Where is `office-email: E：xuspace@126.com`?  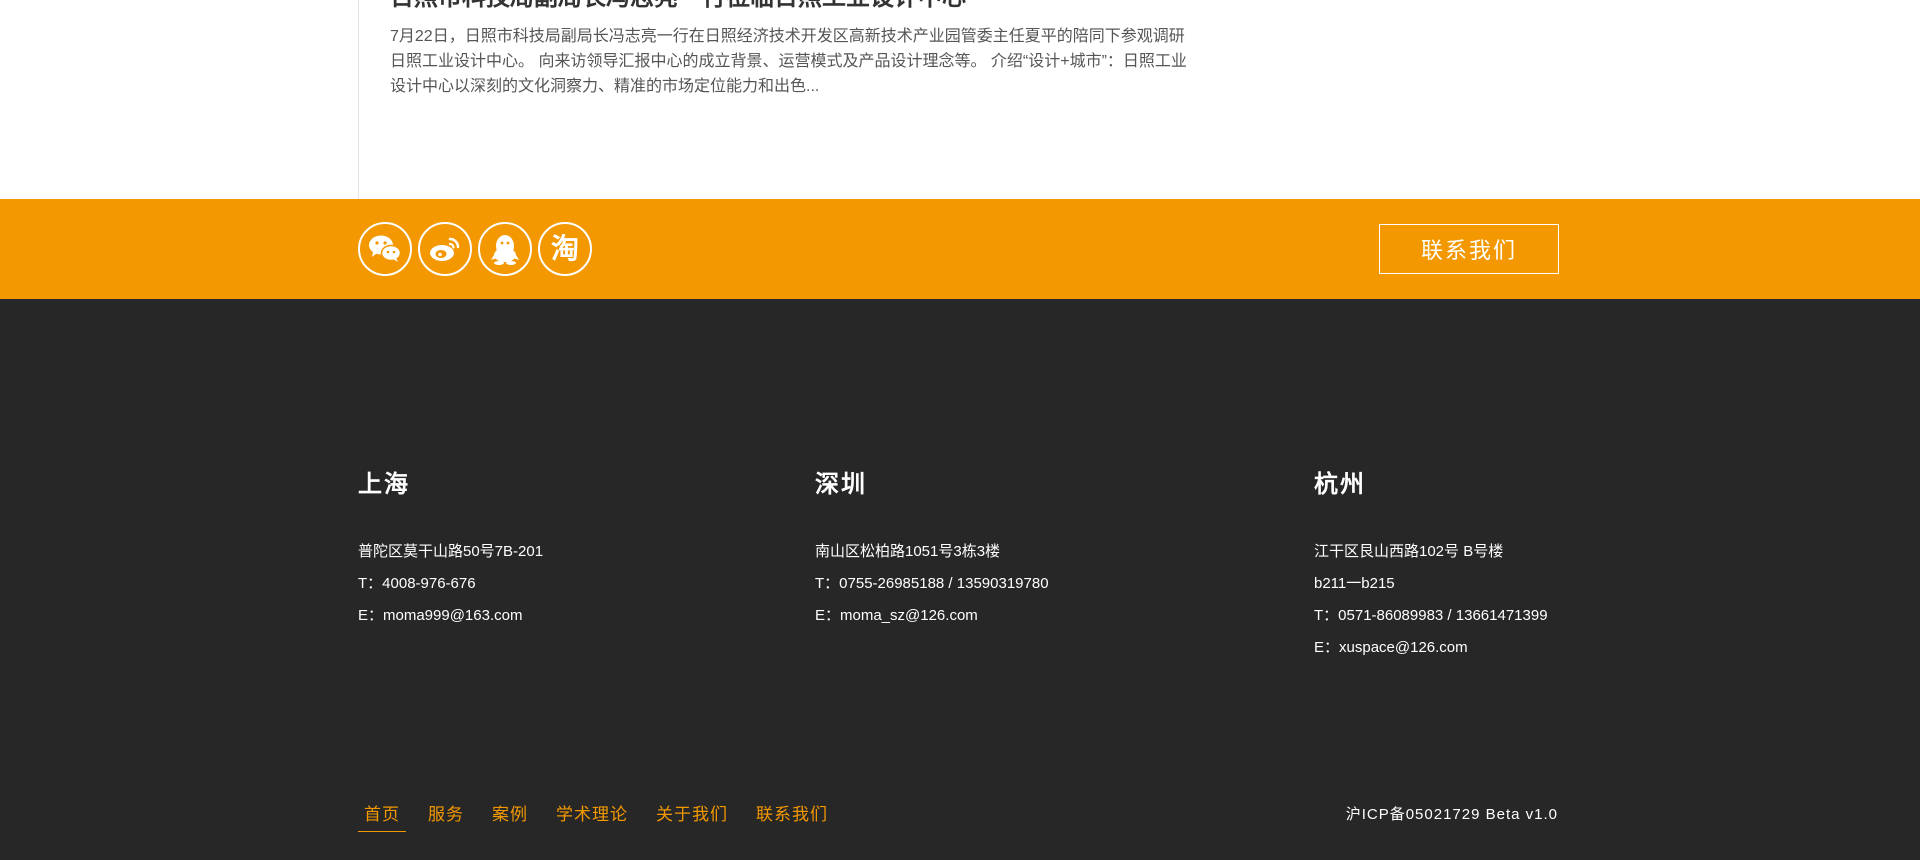
office-email: E：xuspace@126.com is located at coordinates (1391, 647).